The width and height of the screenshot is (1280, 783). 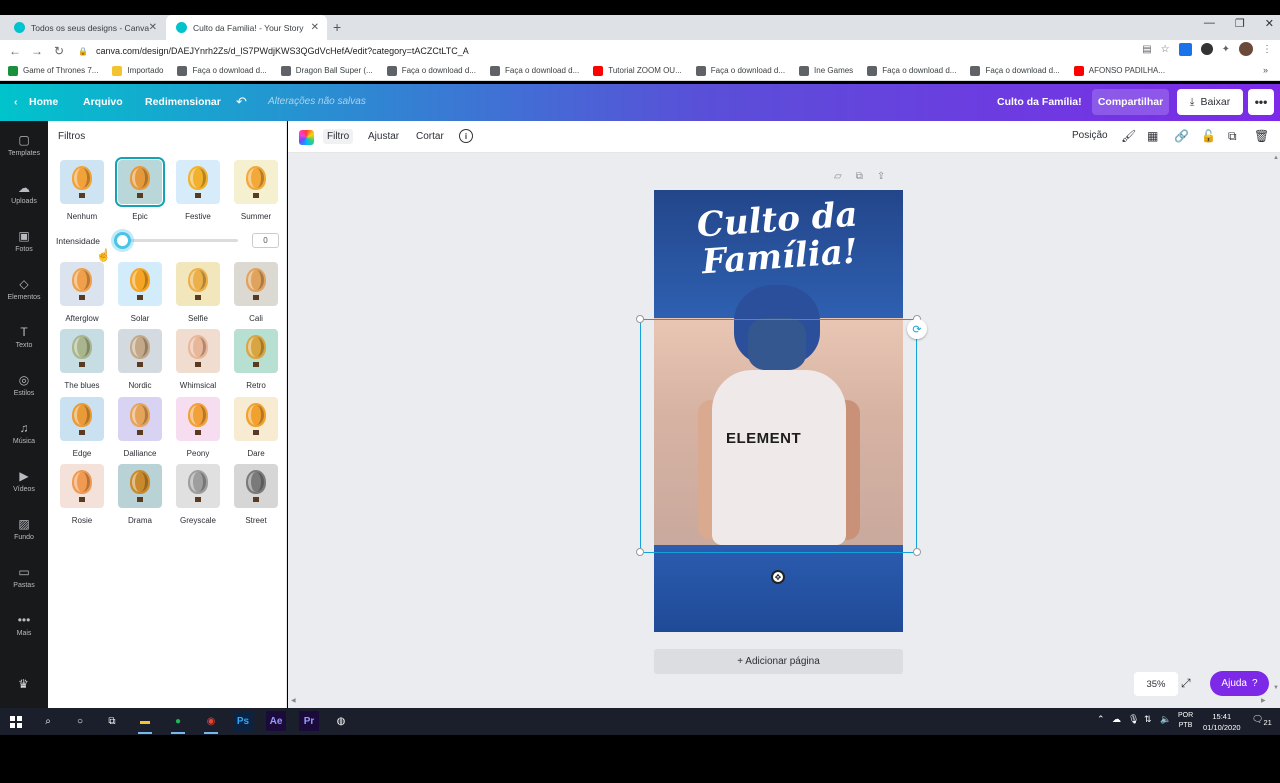 I want to click on filter-thumbnail-nordic, so click(x=140, y=351).